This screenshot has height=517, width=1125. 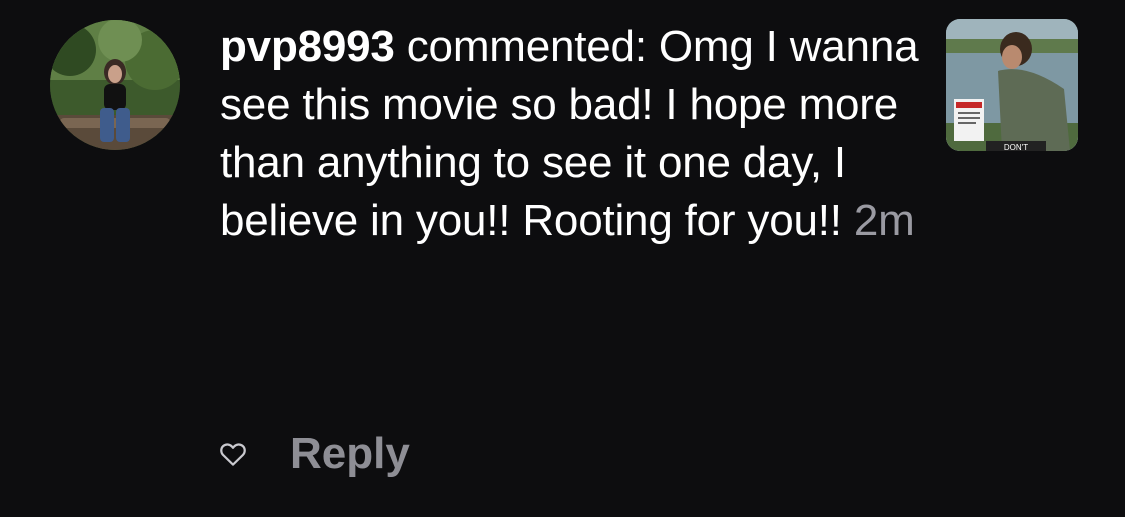 I want to click on avatar-photo, so click(x=115, y=85).